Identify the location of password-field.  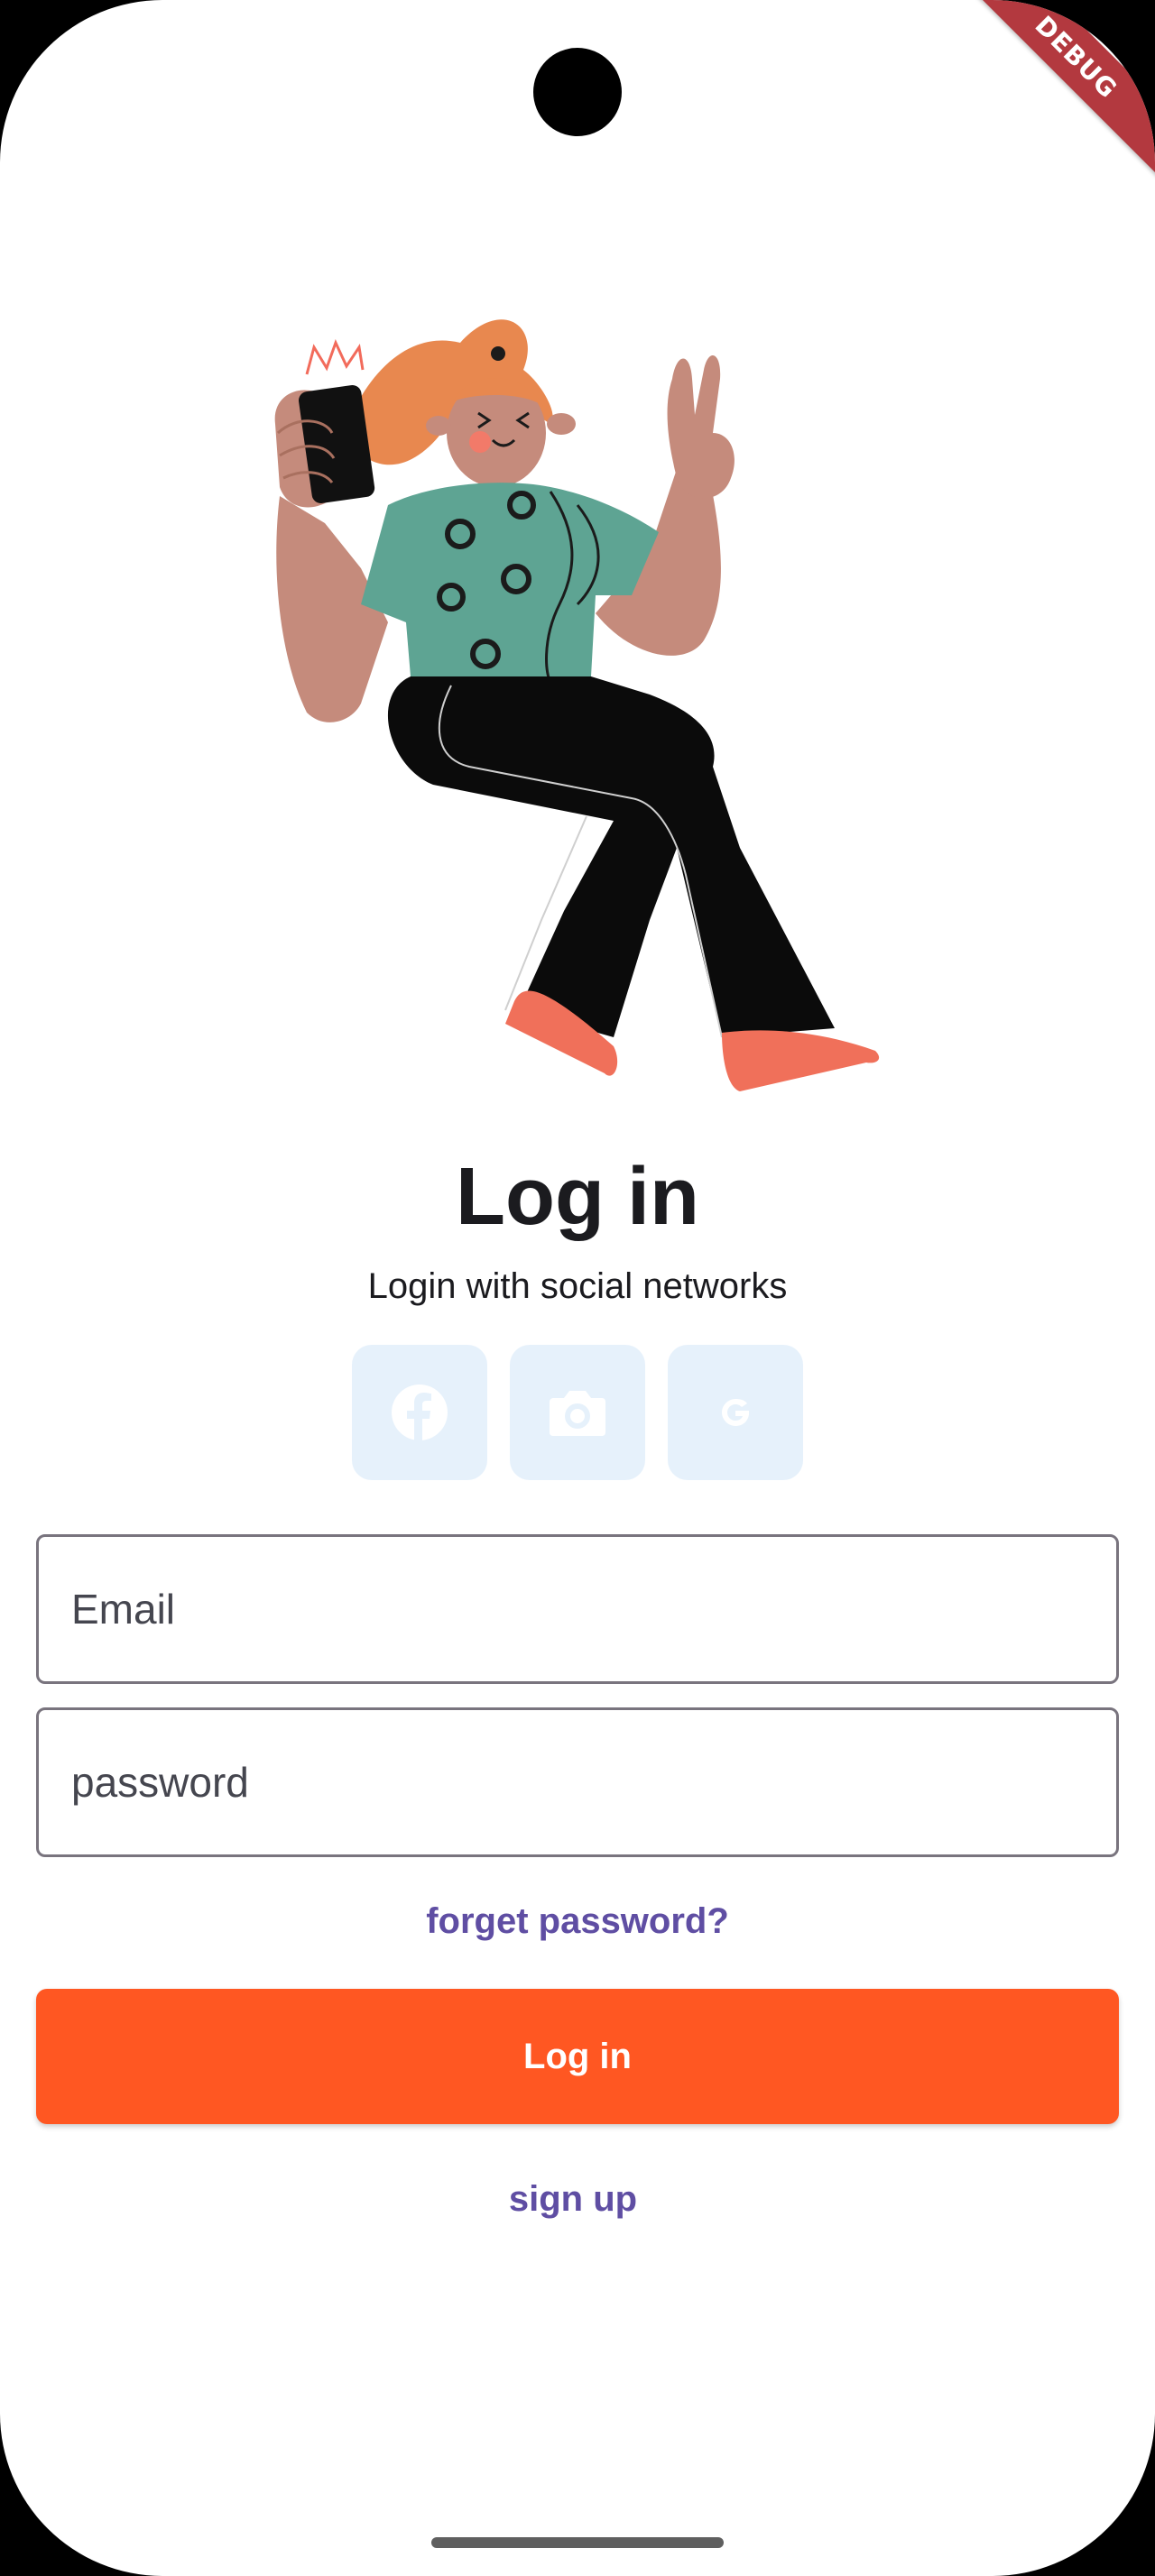
(577, 1782).